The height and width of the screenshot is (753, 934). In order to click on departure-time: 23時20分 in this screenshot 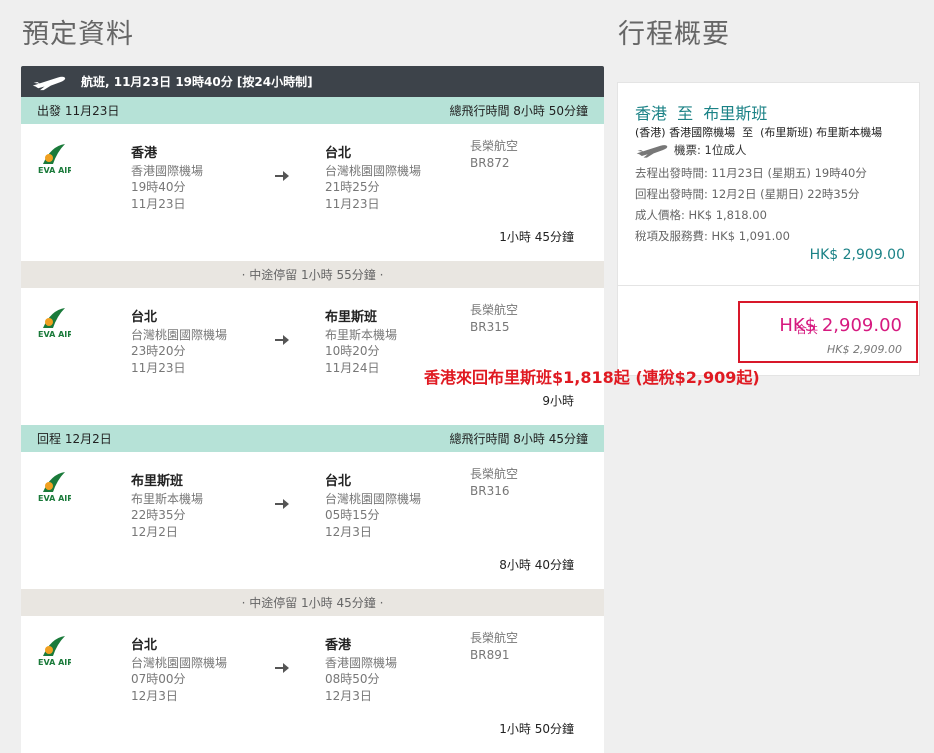, I will do `click(158, 351)`.